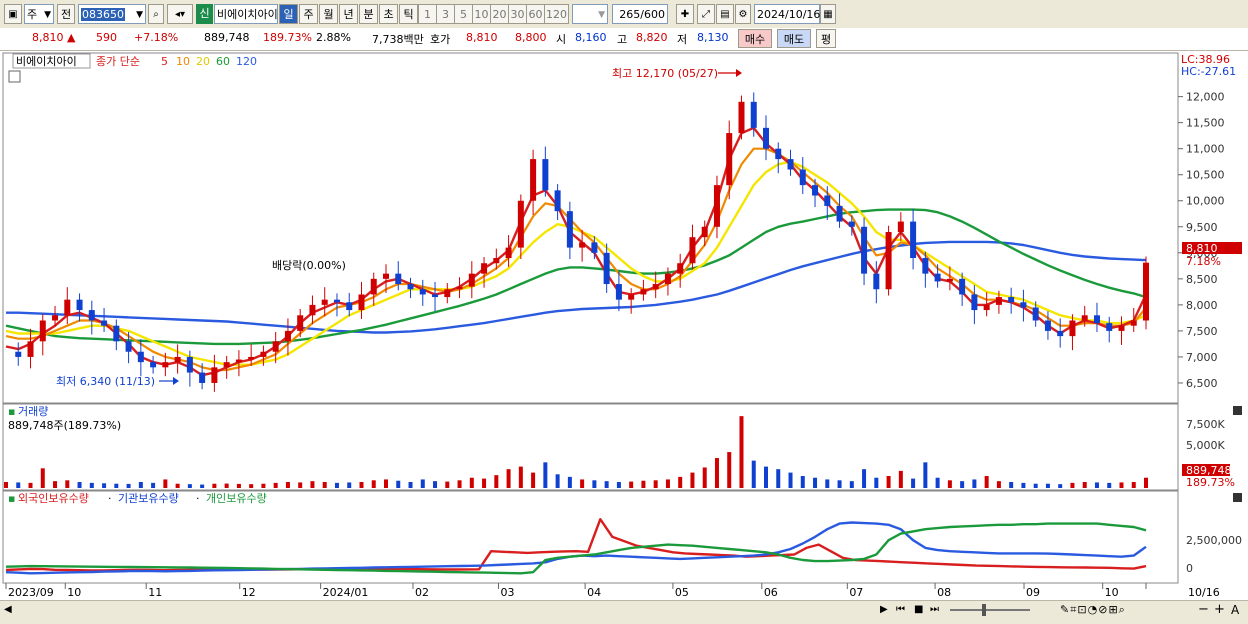 The width and height of the screenshot is (1248, 624). What do you see at coordinates (31, 592) in the screenshot?
I see `x-tick-label: 2023/09` at bounding box center [31, 592].